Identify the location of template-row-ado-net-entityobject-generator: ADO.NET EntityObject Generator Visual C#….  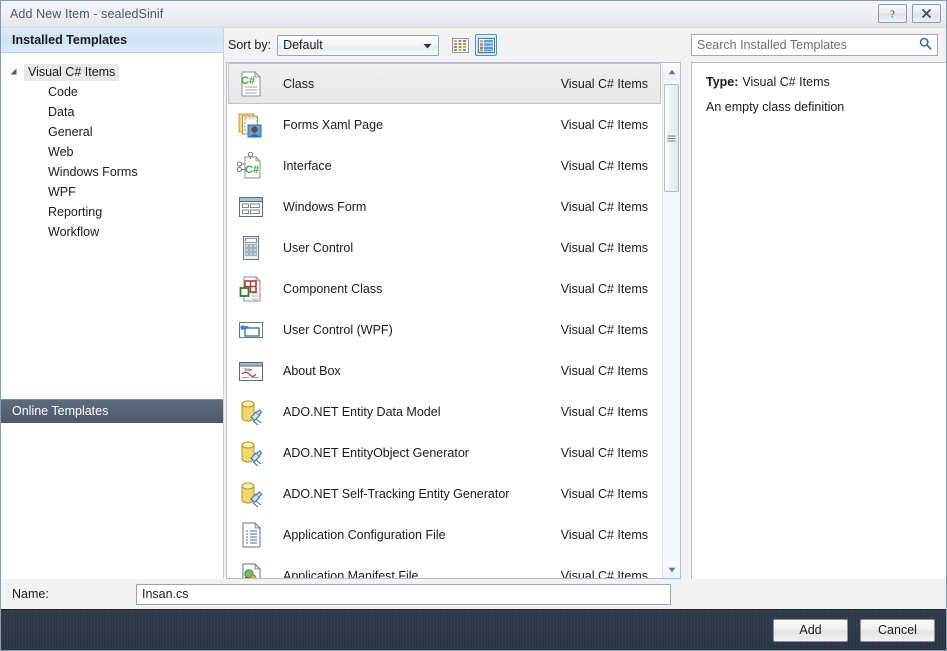
(444, 452).